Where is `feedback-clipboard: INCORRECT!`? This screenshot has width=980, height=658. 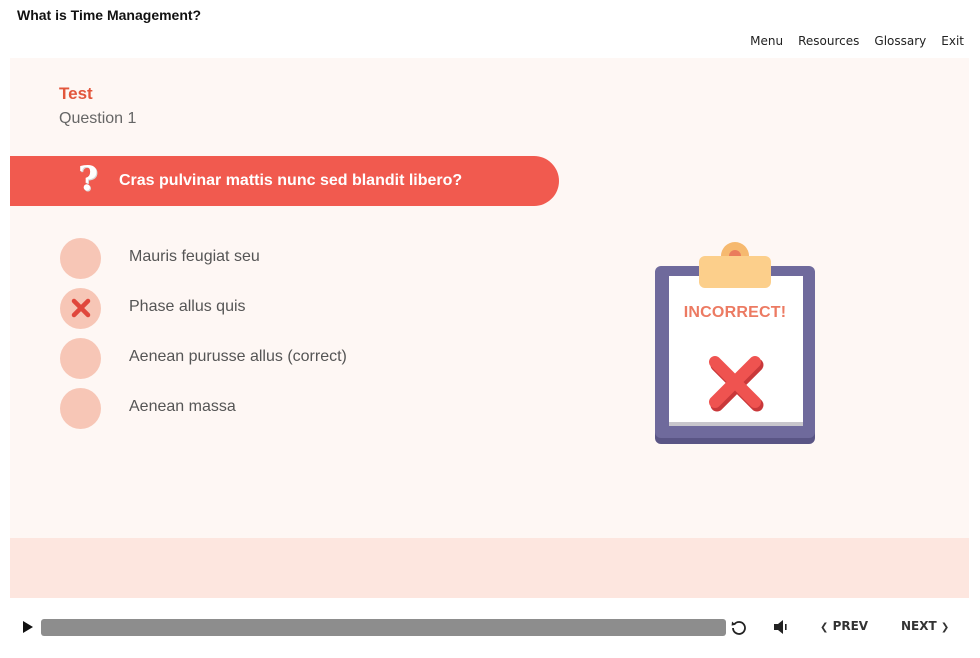 feedback-clipboard: INCORRECT! is located at coordinates (735, 343).